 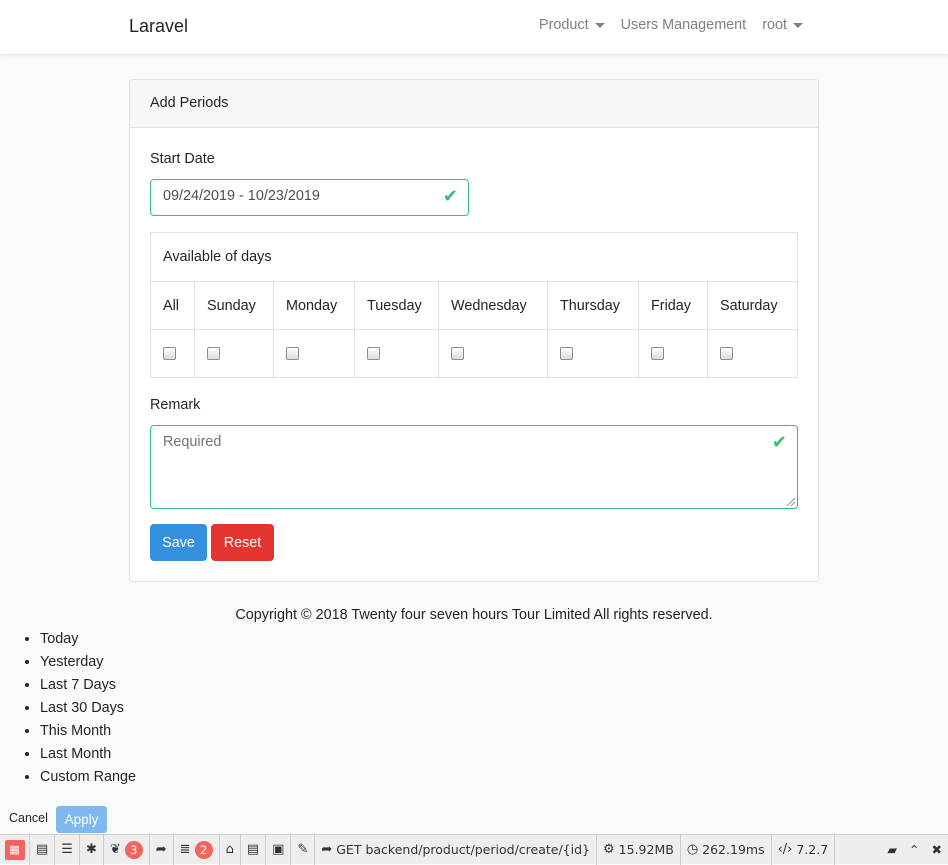 I want to click on debugbar-controls: ▰ ⌃ ✖, so click(x=914, y=850).